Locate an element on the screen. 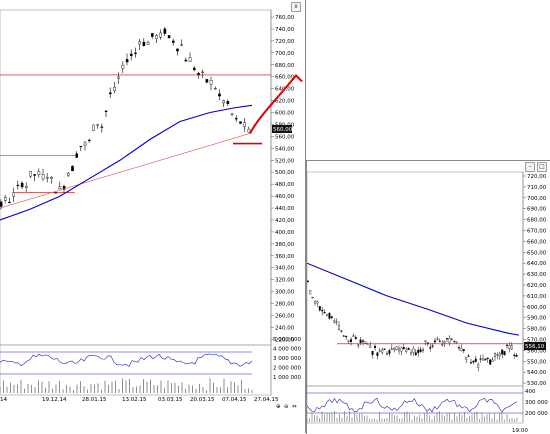  left-price-tick-label: 480,00 is located at coordinates (285, 185).